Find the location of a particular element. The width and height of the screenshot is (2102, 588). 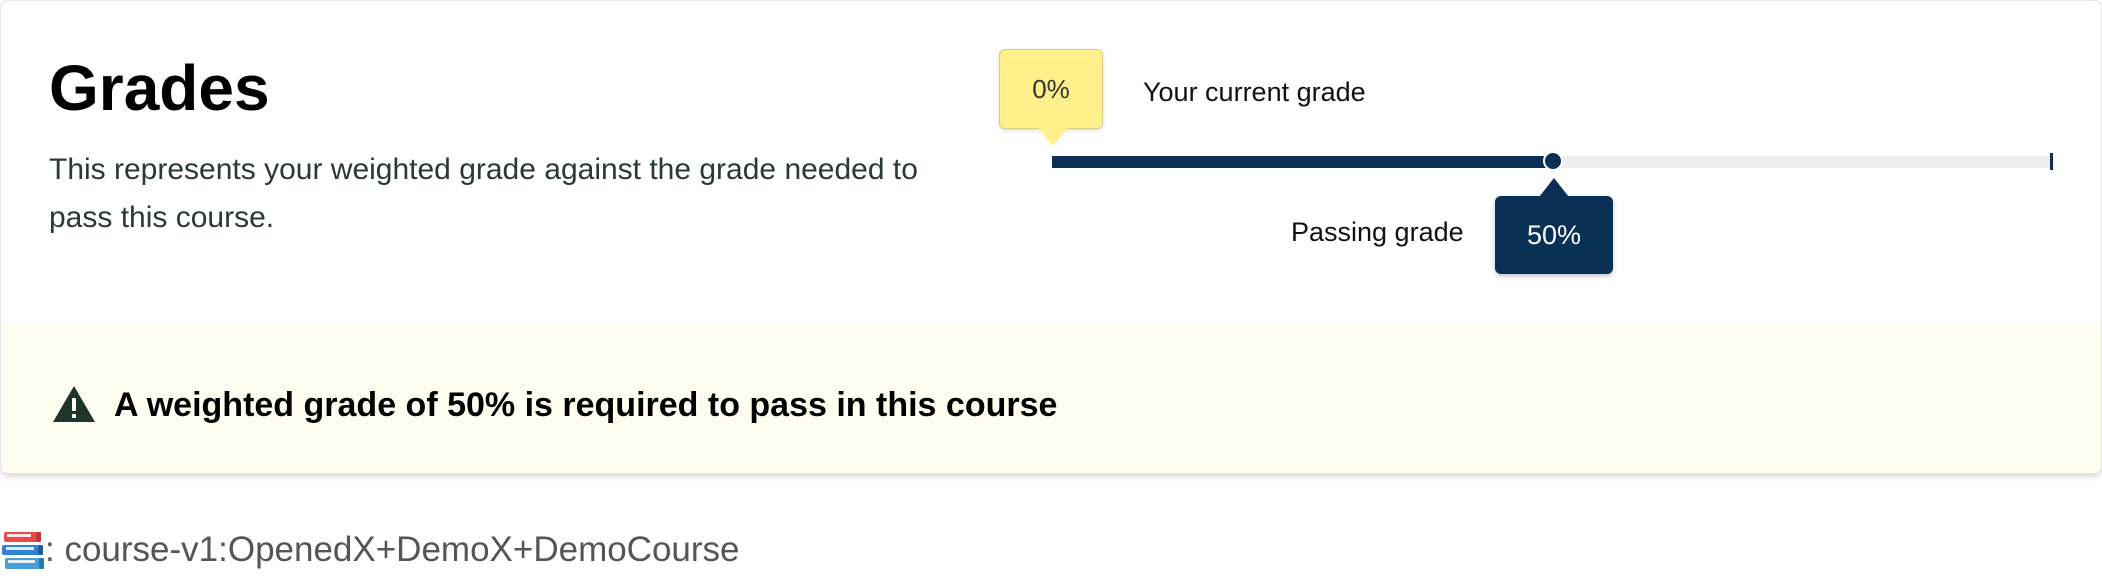

course-id-text: : course-v1:OpenedX+DemoX+DemoCourse is located at coordinates (392, 549).